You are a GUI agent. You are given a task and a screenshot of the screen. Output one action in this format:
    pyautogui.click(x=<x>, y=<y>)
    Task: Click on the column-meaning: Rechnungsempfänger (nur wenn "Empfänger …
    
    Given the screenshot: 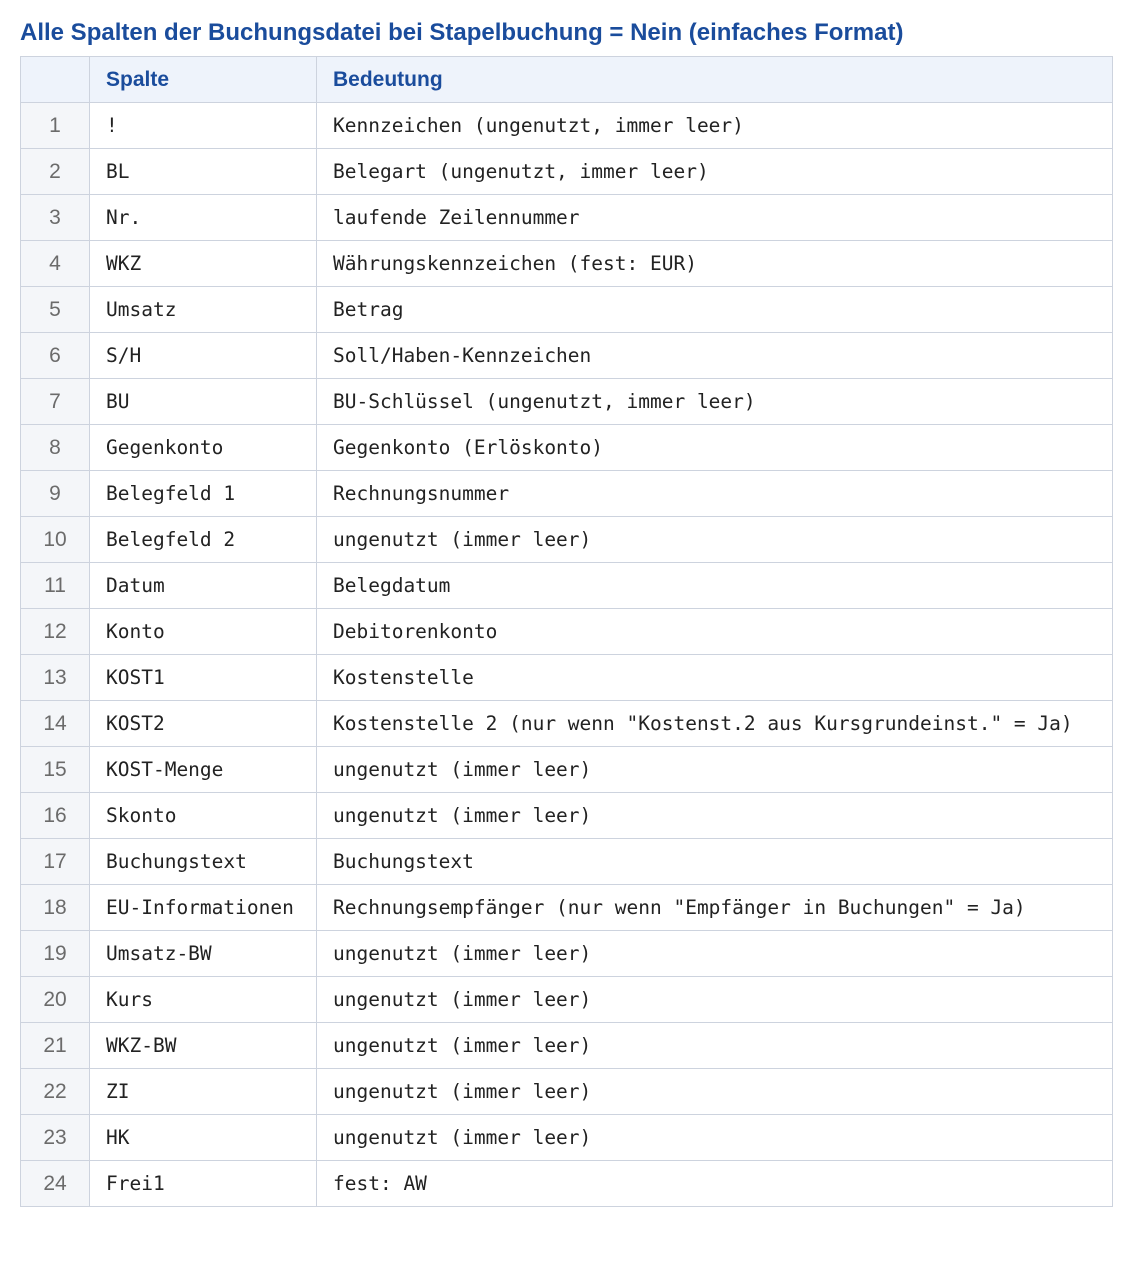 What is the action you would take?
    pyautogui.click(x=714, y=907)
    